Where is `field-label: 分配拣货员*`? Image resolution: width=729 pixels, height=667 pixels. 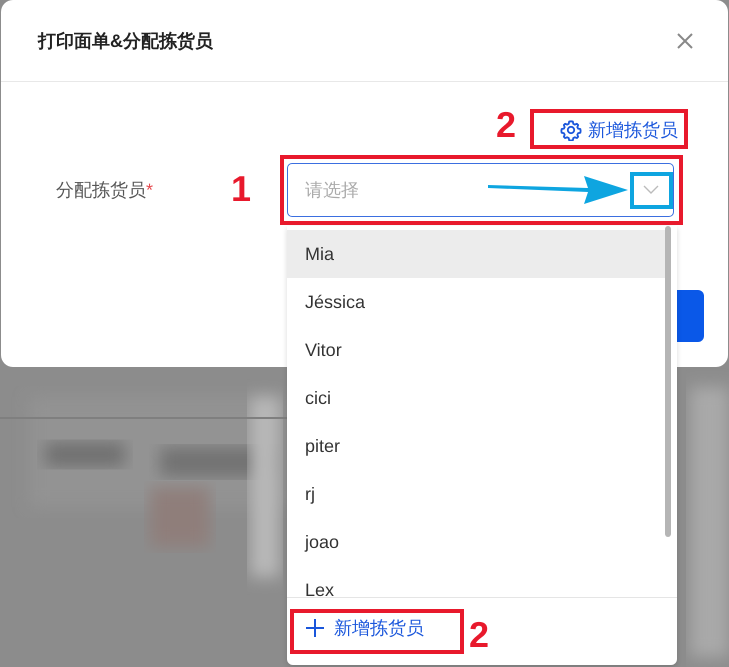
field-label: 分配拣货员* is located at coordinates (105, 190).